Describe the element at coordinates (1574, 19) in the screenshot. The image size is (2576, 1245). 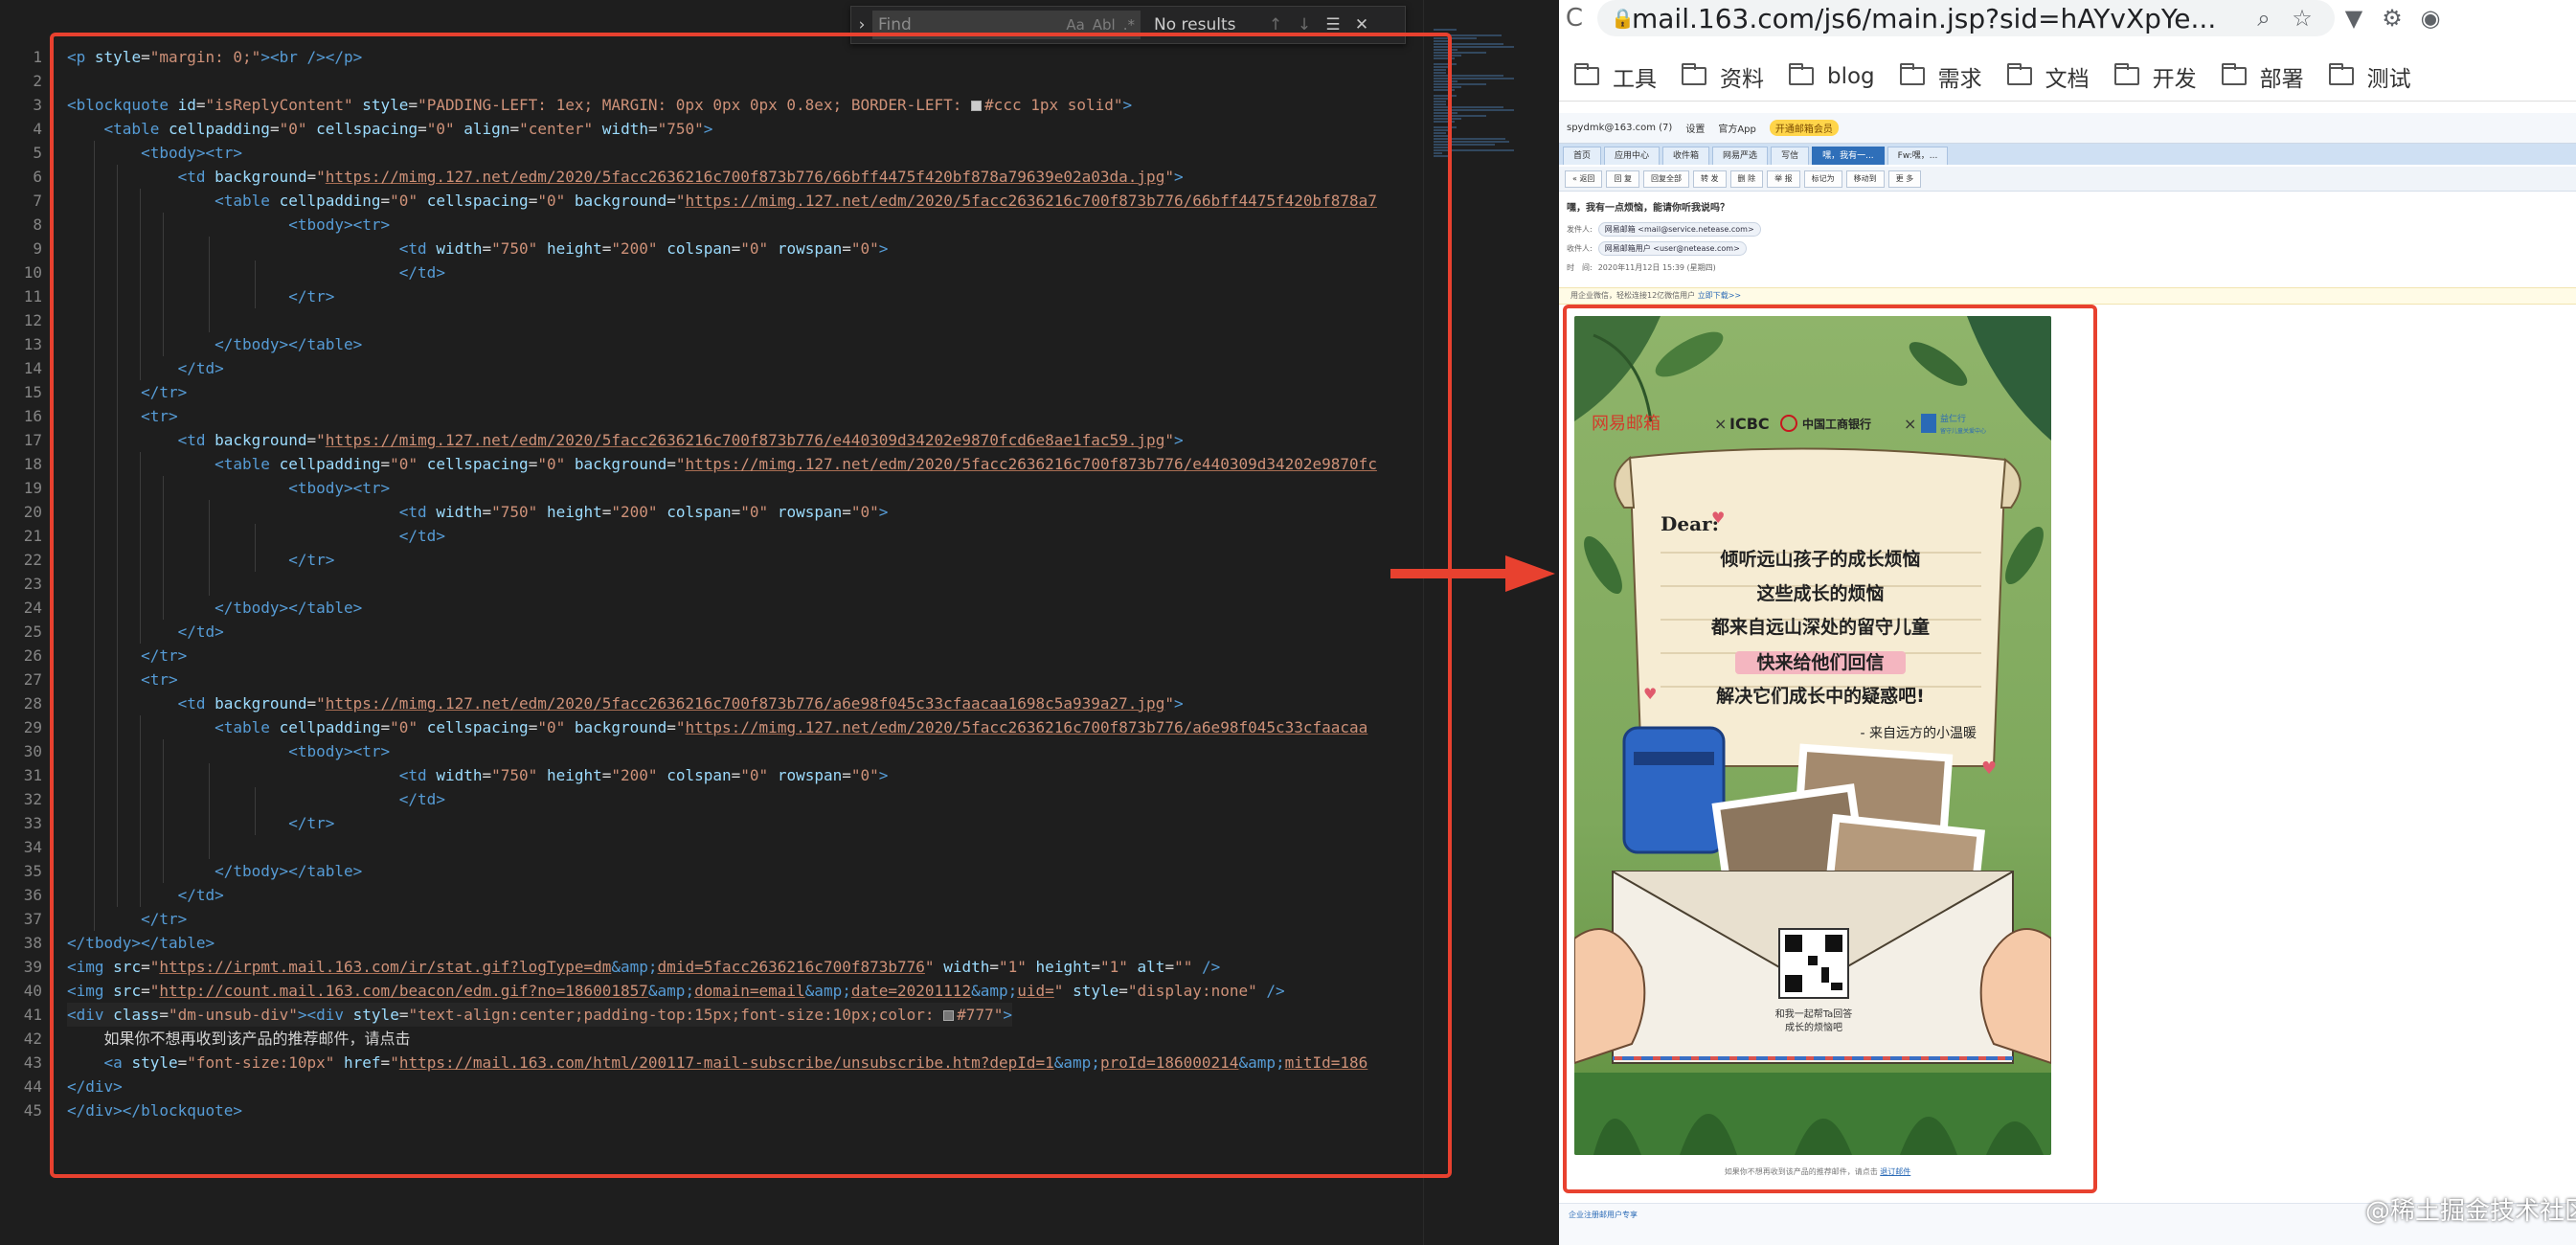
I see `reload-icon: C` at that location.